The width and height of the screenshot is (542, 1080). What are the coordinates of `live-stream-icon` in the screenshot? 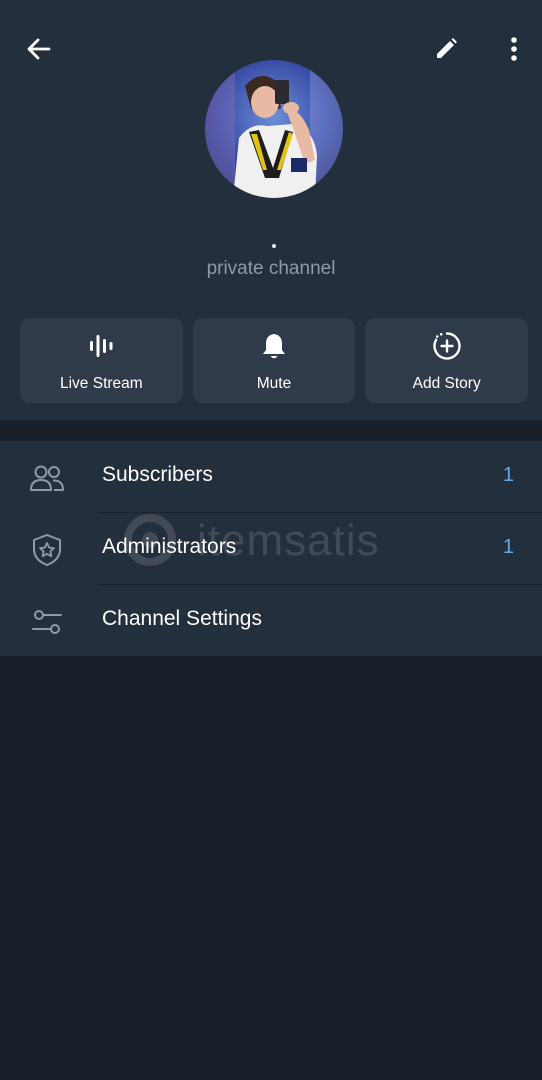 It's located at (101, 346).